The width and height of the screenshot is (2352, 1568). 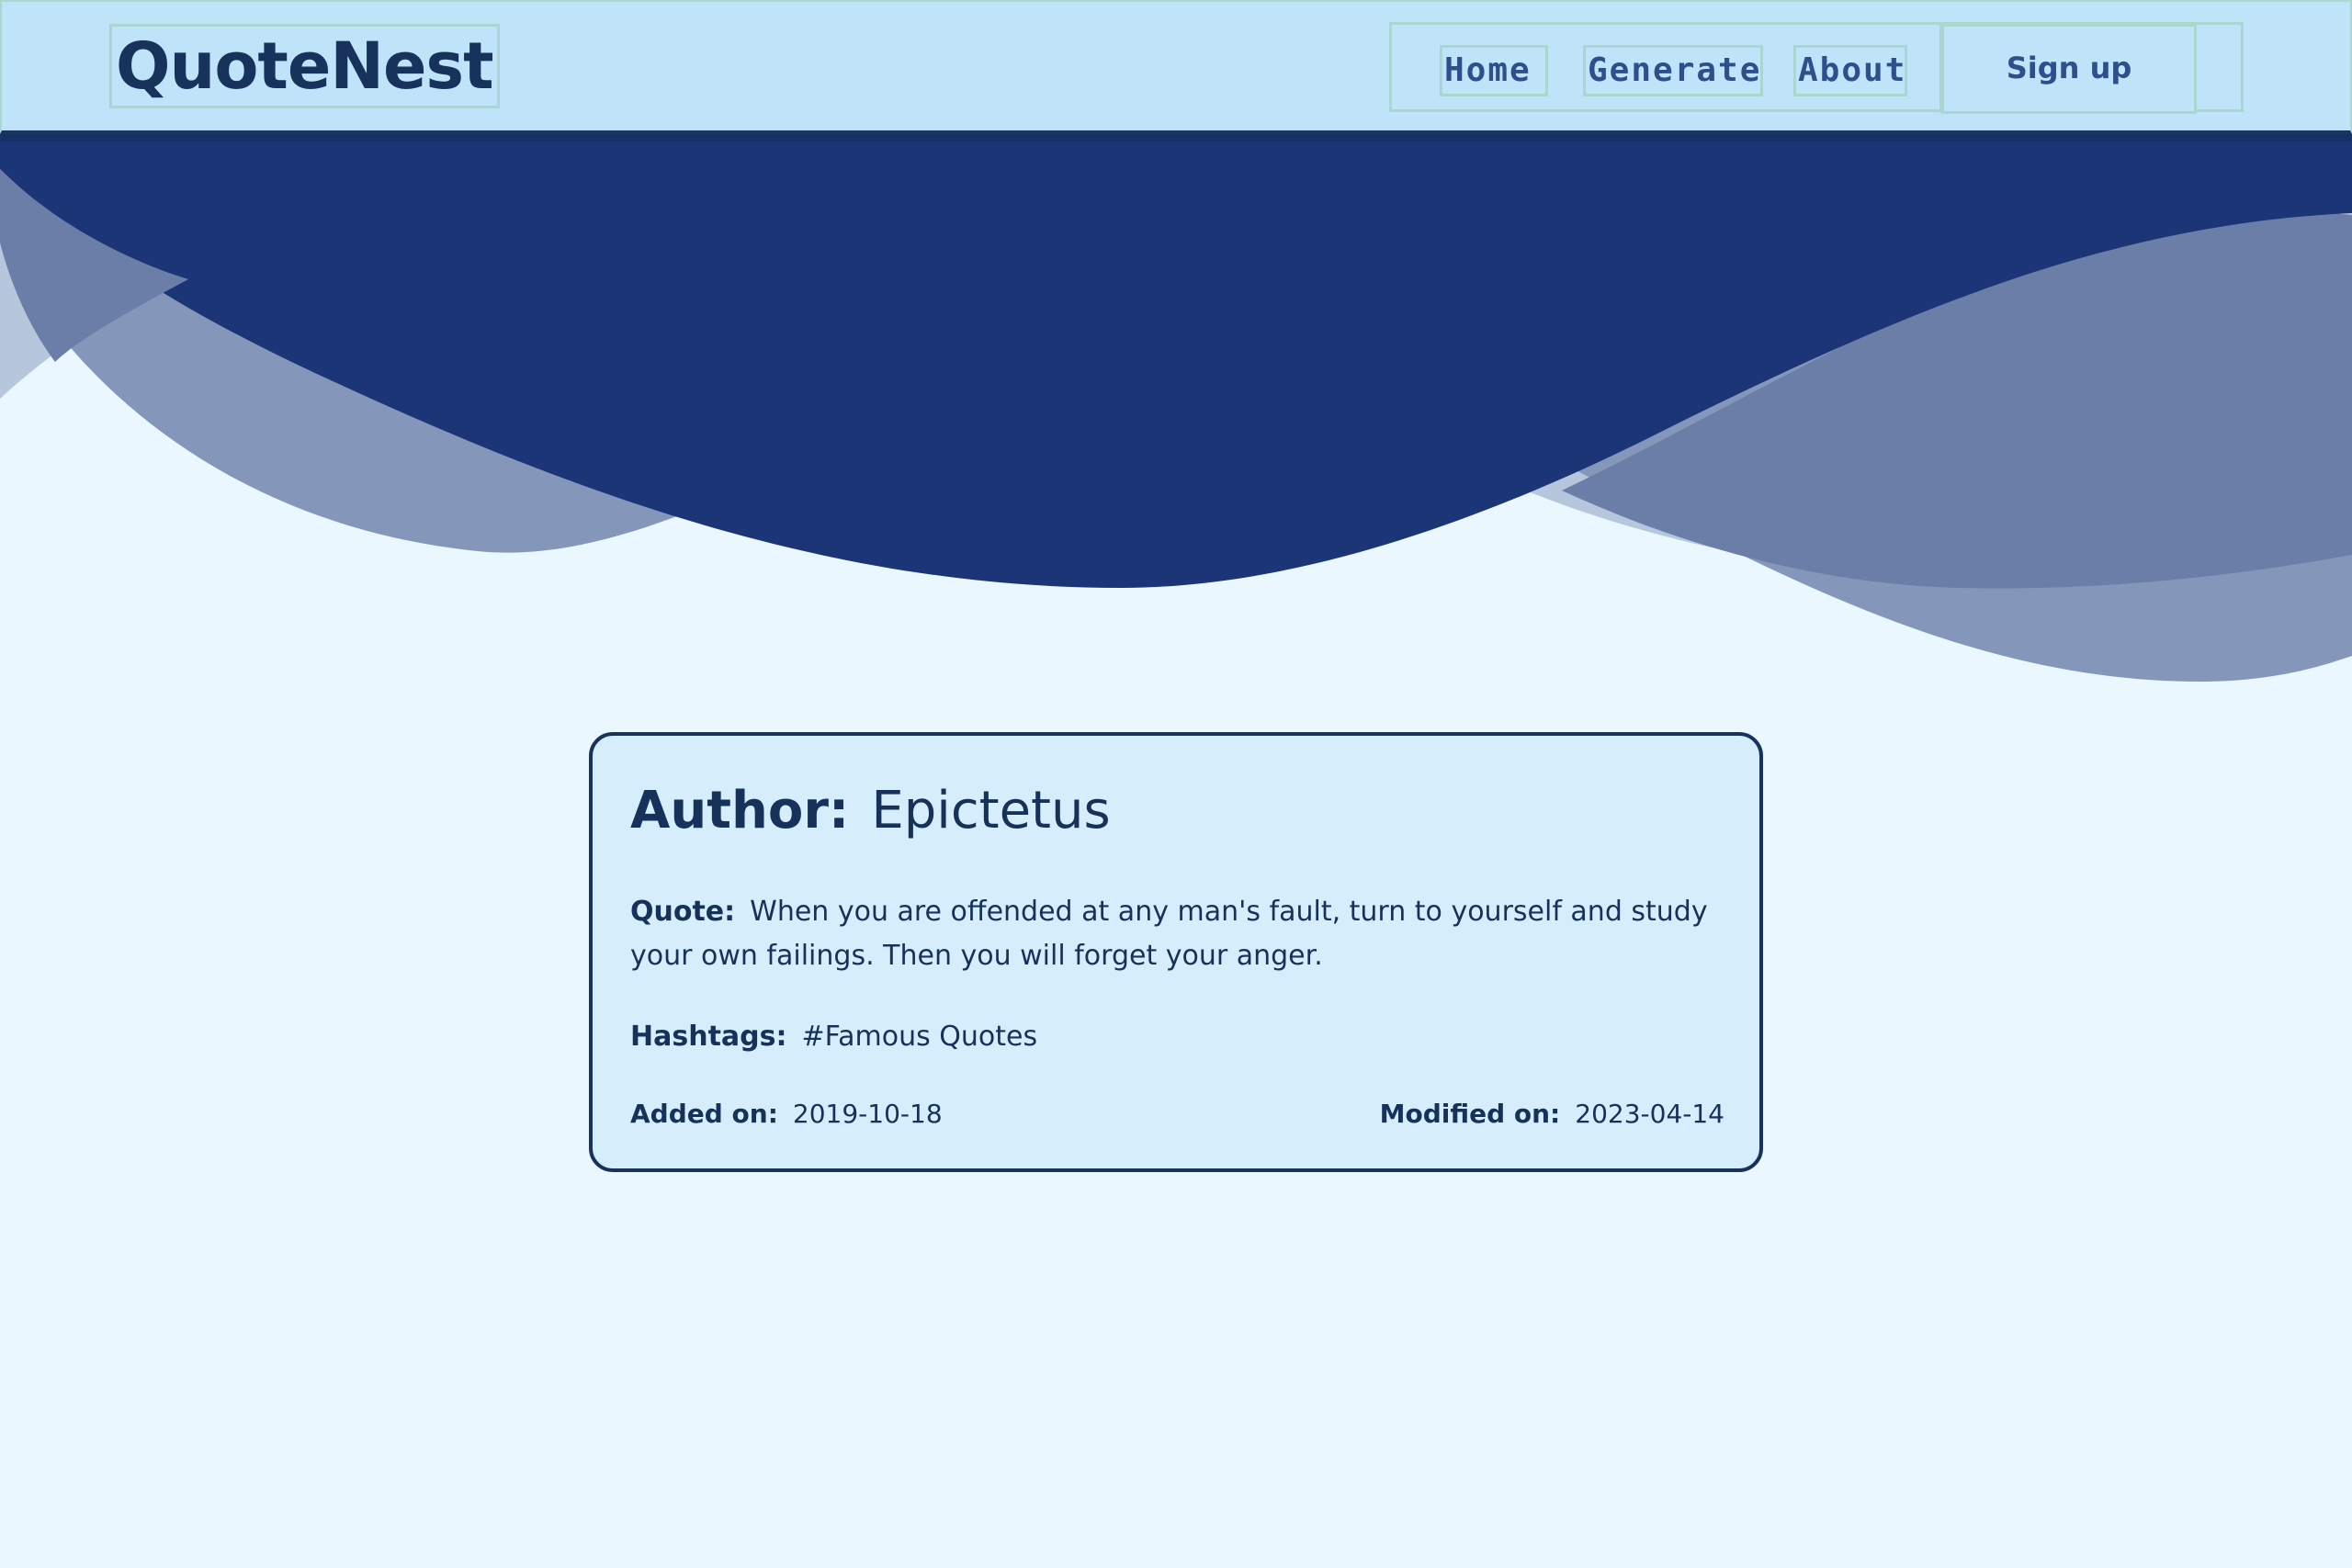 What do you see at coordinates (1649, 1114) in the screenshot?
I see `modified-on-date: 2023-04-14` at bounding box center [1649, 1114].